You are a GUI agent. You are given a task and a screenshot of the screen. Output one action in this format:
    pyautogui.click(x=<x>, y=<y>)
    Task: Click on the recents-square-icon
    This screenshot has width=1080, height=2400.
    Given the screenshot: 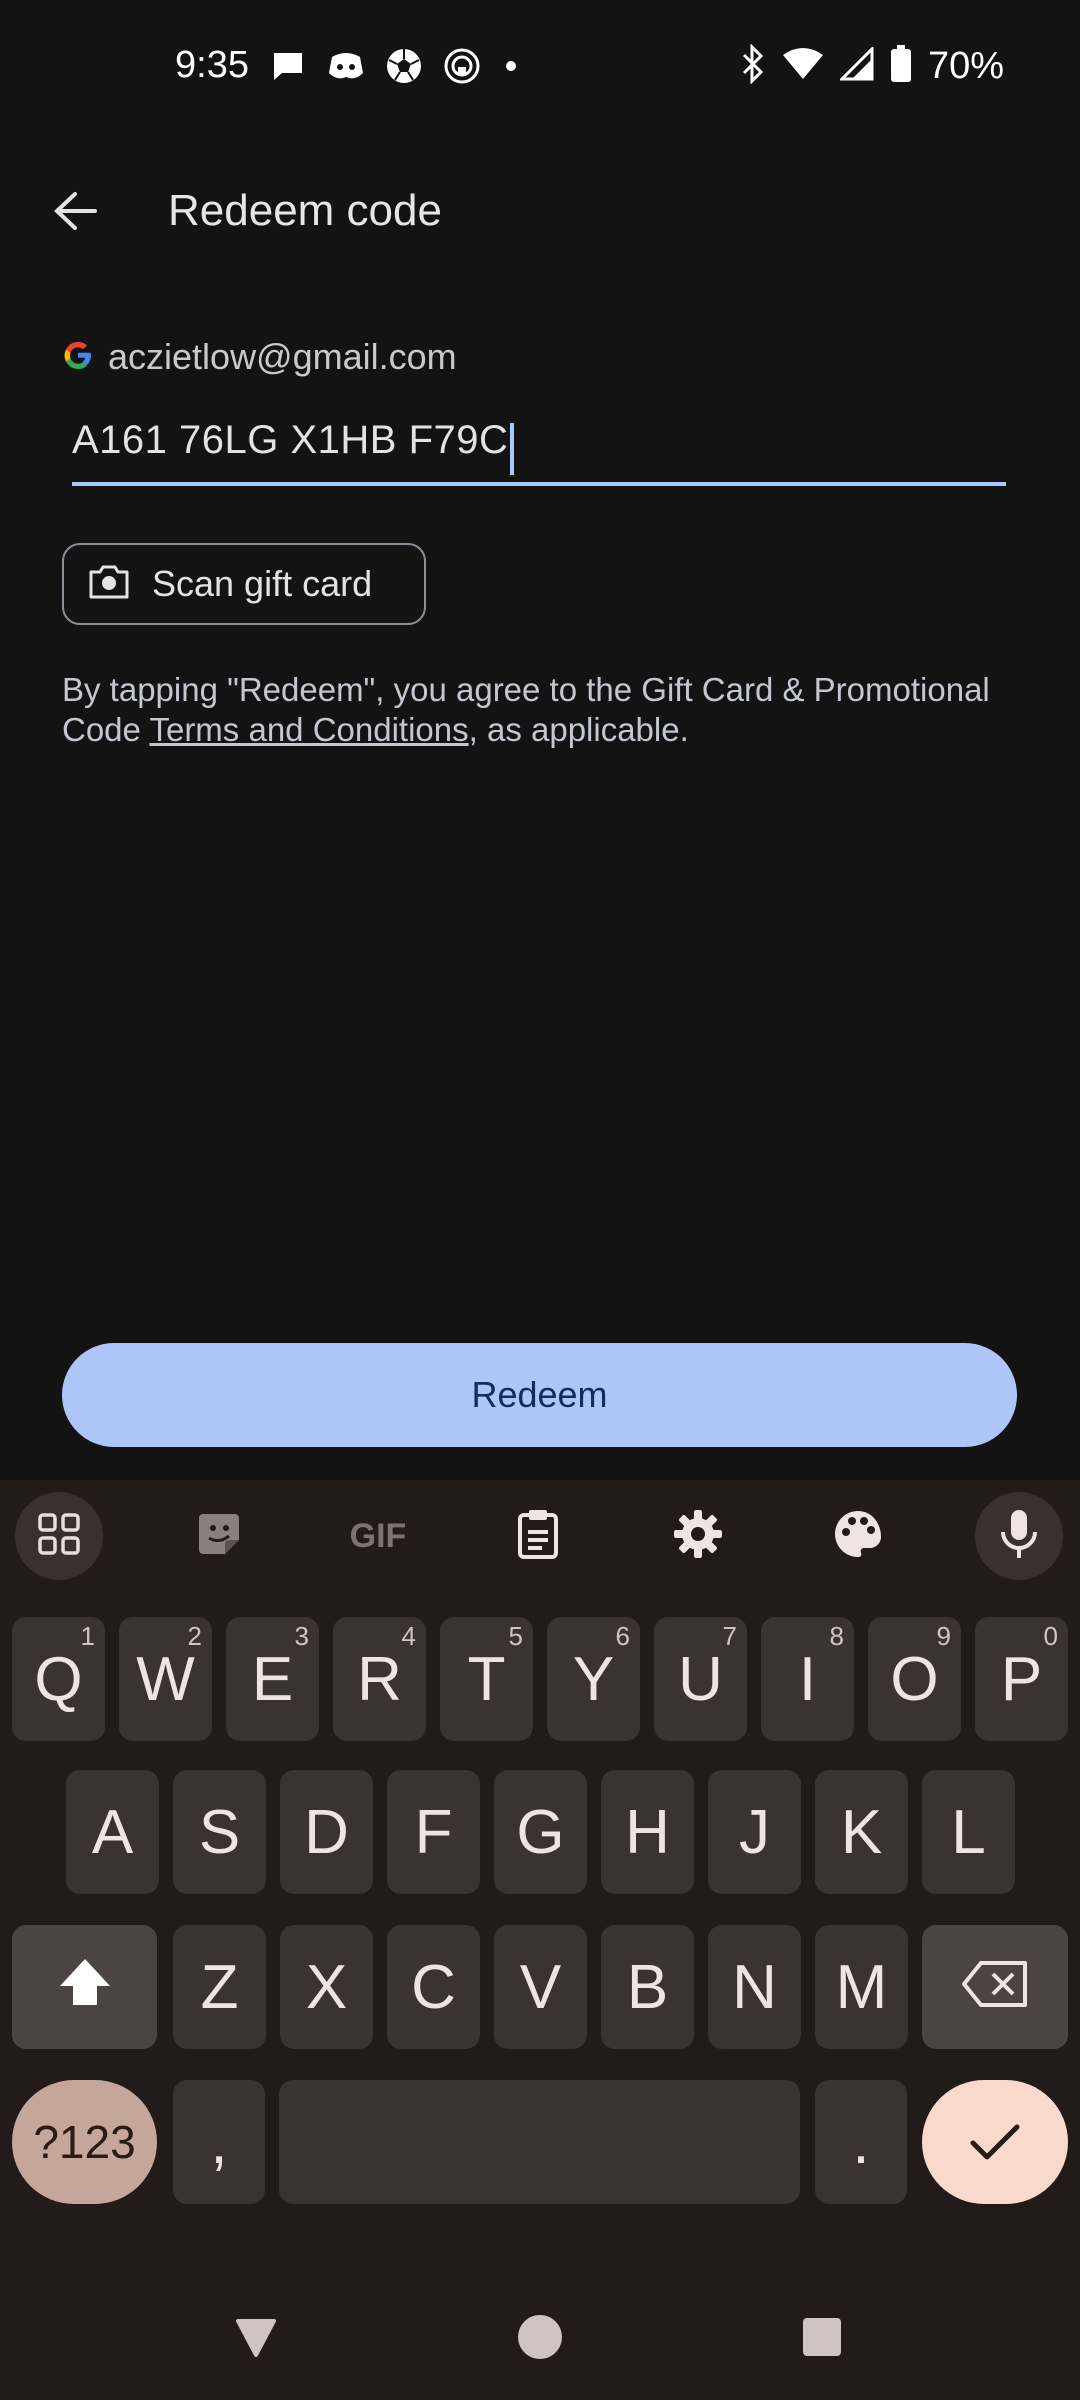 What is the action you would take?
    pyautogui.click(x=822, y=2337)
    